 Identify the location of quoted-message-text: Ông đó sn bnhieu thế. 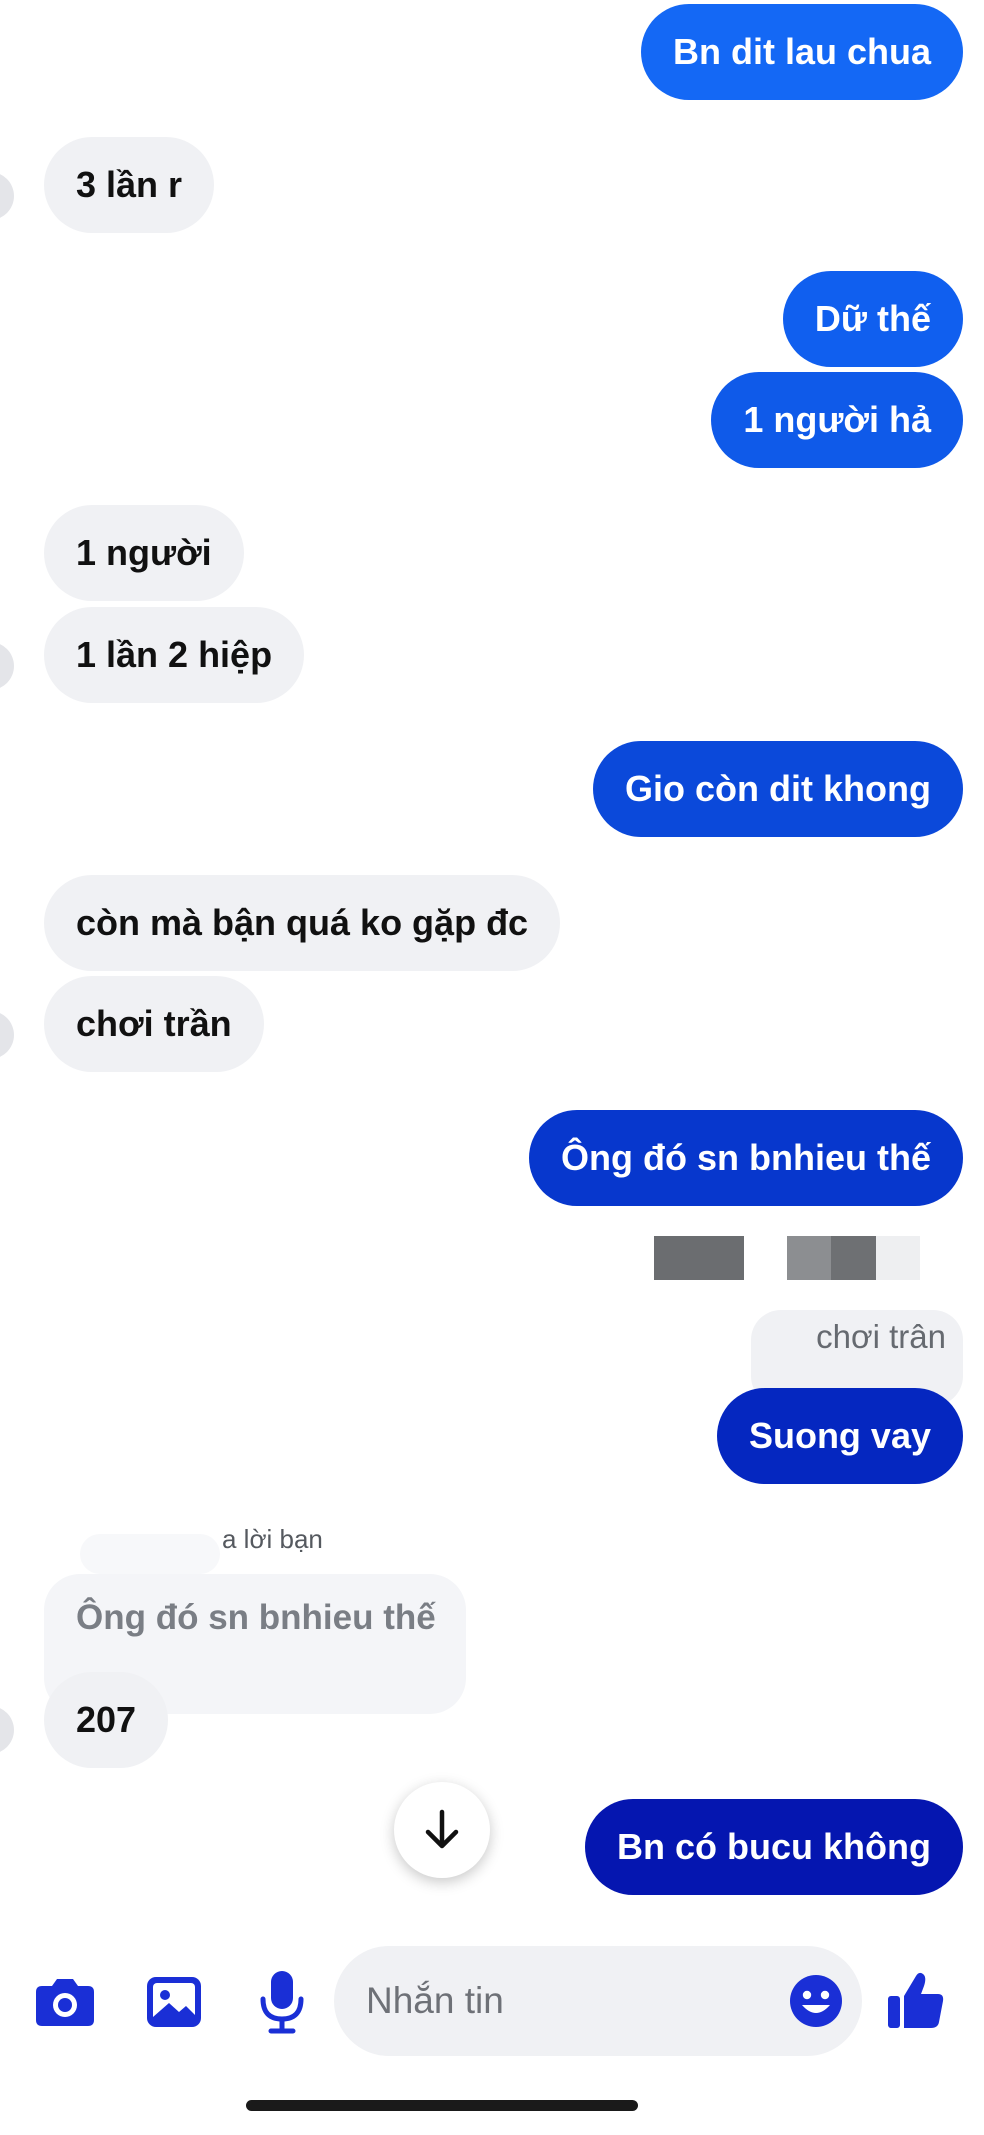
(256, 1617).